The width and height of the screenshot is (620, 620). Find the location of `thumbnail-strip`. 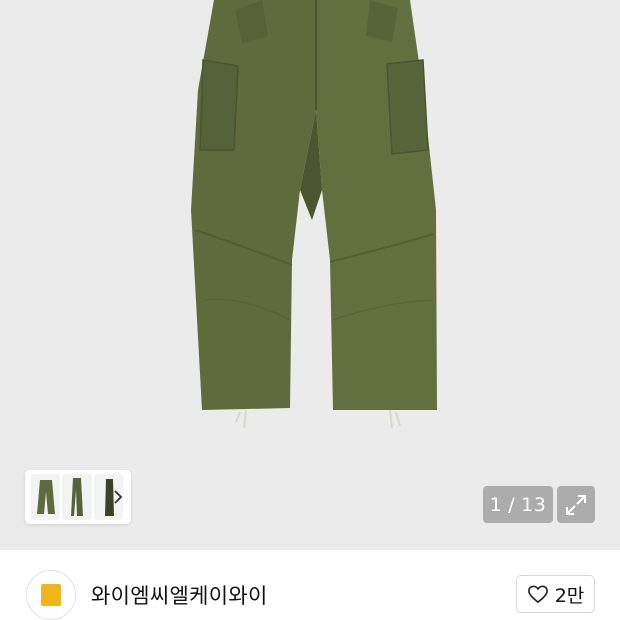

thumbnail-strip is located at coordinates (78, 497).